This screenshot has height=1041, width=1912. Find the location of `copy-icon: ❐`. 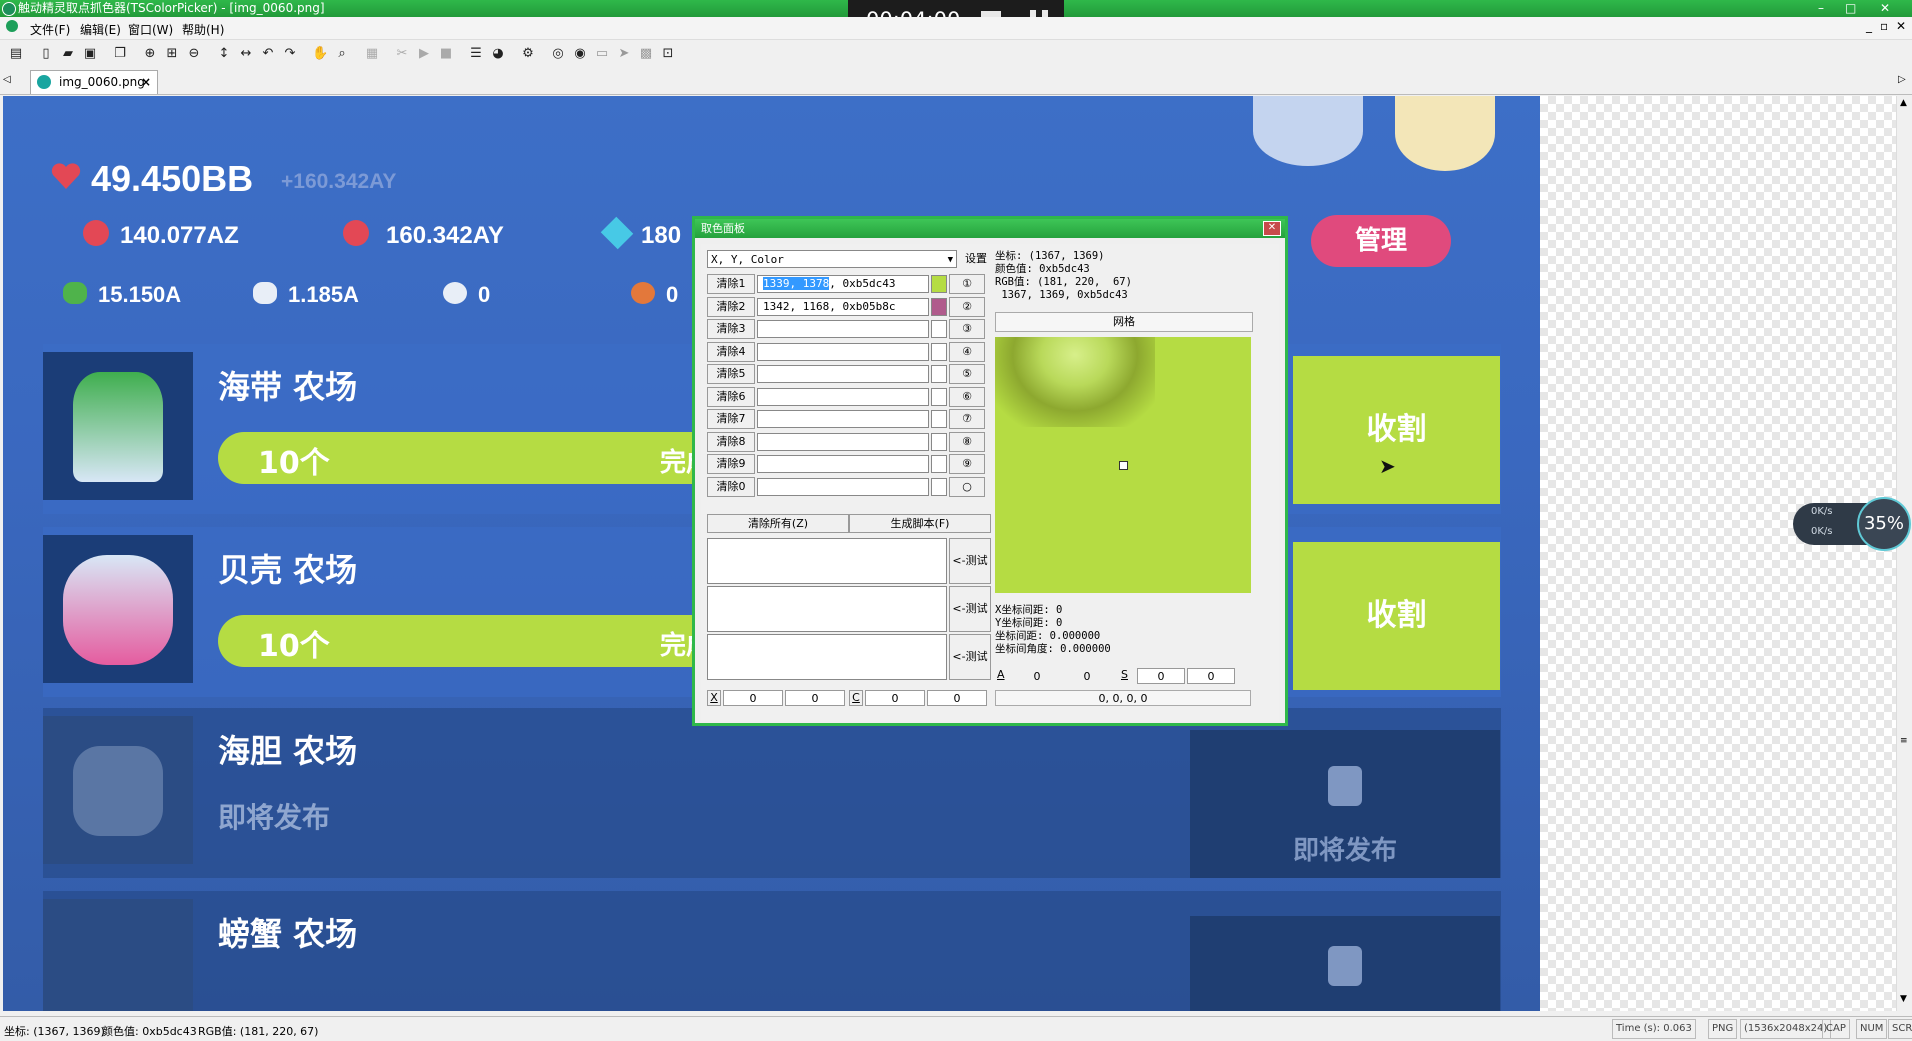

copy-icon: ❐ is located at coordinates (120, 54).